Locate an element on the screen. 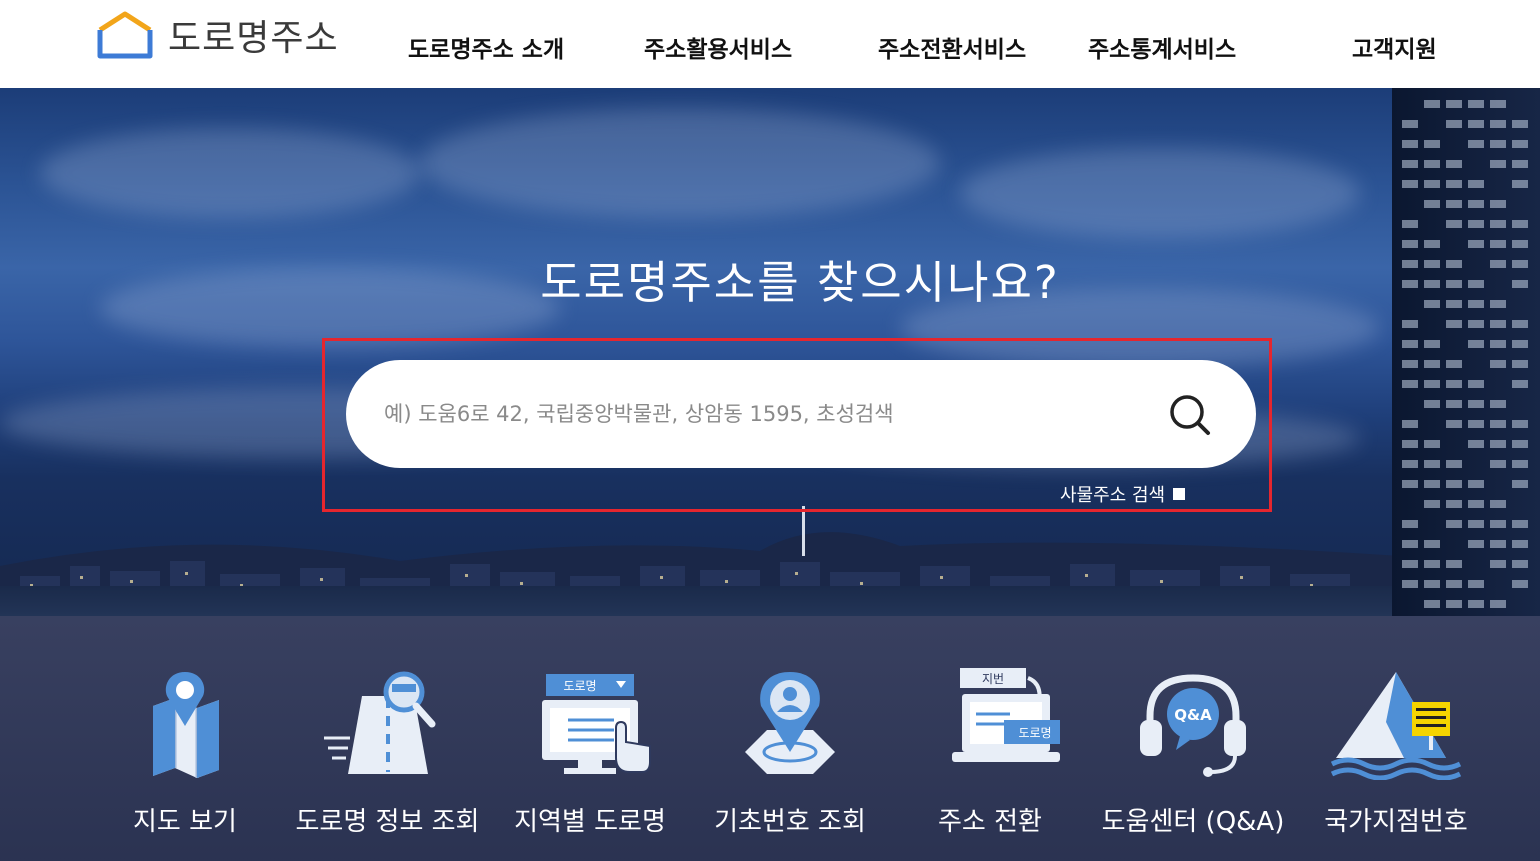 The width and height of the screenshot is (1540, 861). nav-customer-support: 고객지원 is located at coordinates (1394, 47).